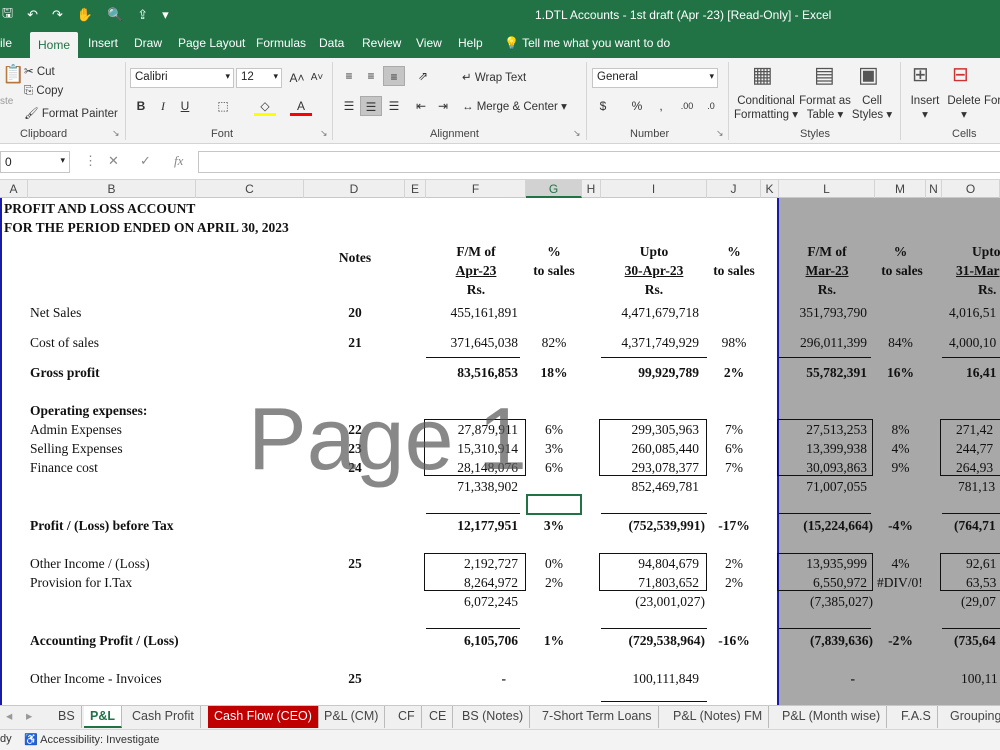 Image resolution: width=1000 pixels, height=750 pixels. What do you see at coordinates (554, 504) in the screenshot?
I see `selected-cell` at bounding box center [554, 504].